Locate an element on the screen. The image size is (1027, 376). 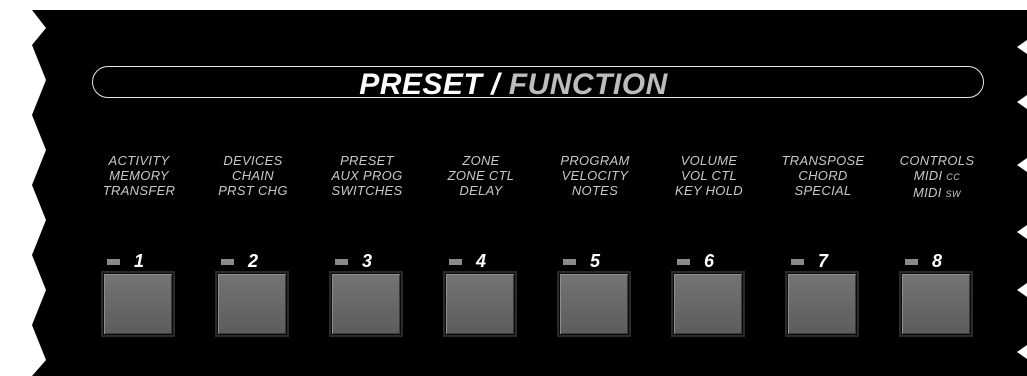
function-labels: ACTIVITY MEMORY TRANSFER is located at coordinates (139, 175).